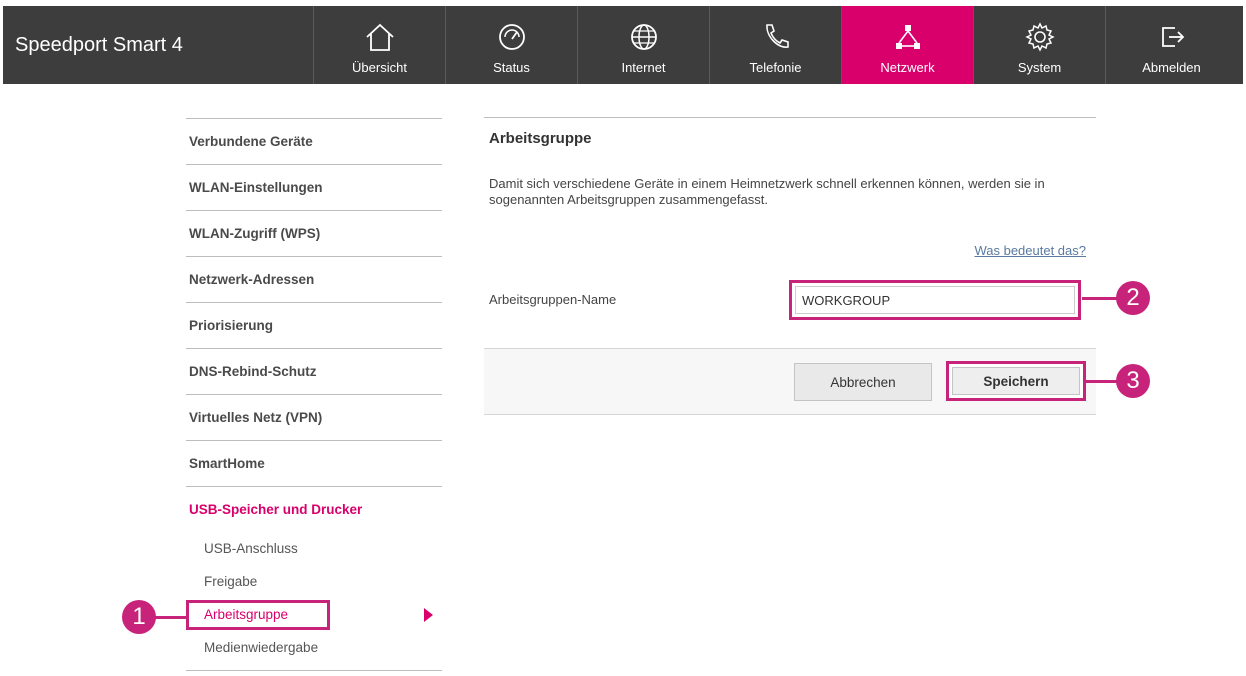 This screenshot has height=676, width=1246. What do you see at coordinates (1039, 67) in the screenshot?
I see `nav-label: System` at bounding box center [1039, 67].